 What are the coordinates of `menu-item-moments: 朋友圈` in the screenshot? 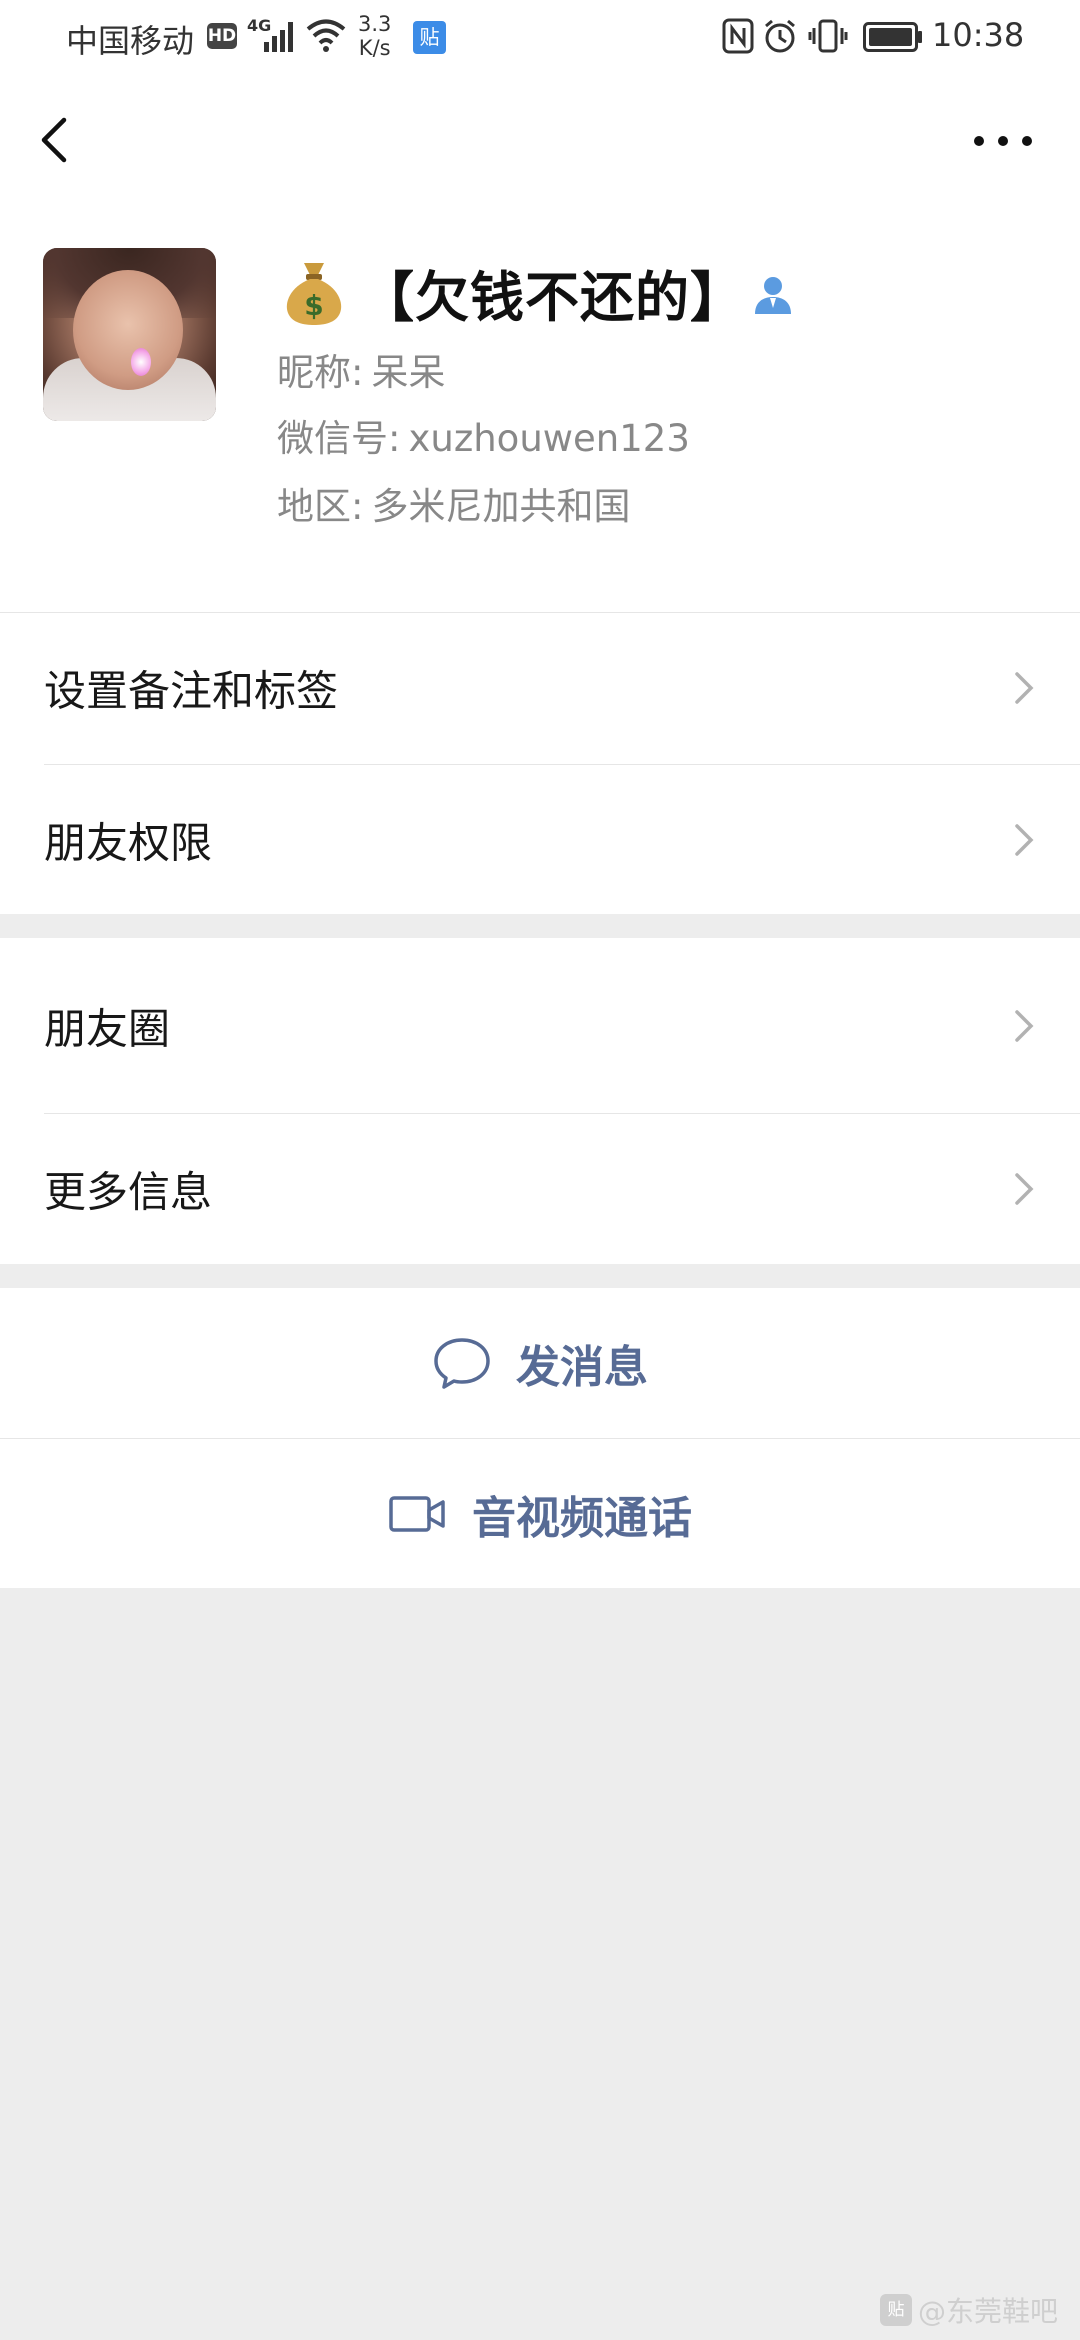 It's located at (540, 1025).